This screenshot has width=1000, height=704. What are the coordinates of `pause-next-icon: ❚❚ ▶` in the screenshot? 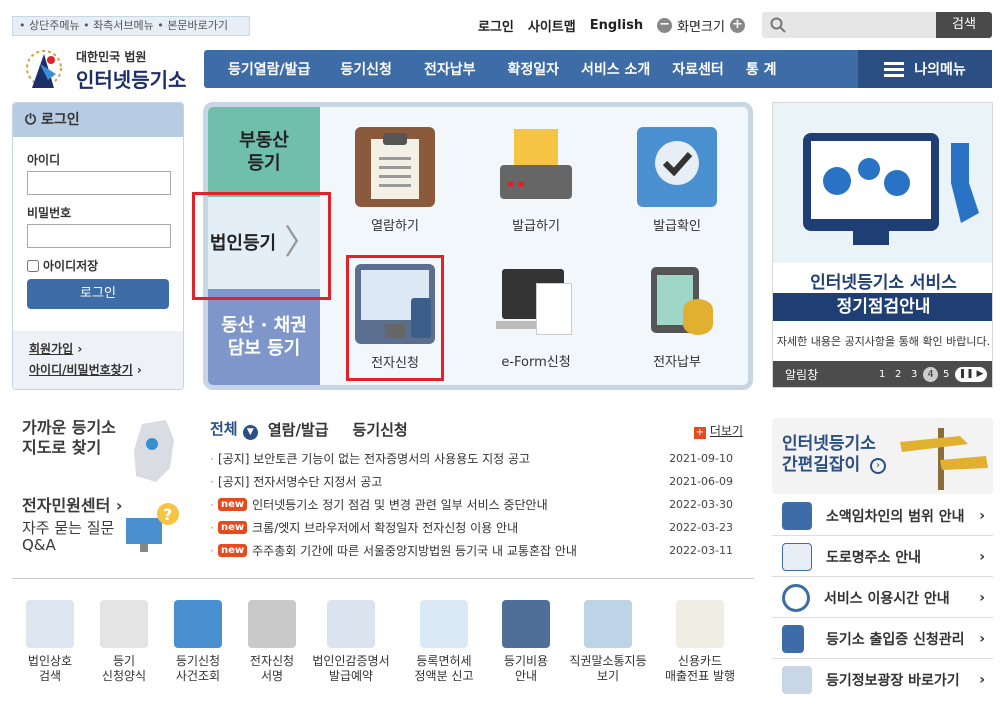 It's located at (971, 374).